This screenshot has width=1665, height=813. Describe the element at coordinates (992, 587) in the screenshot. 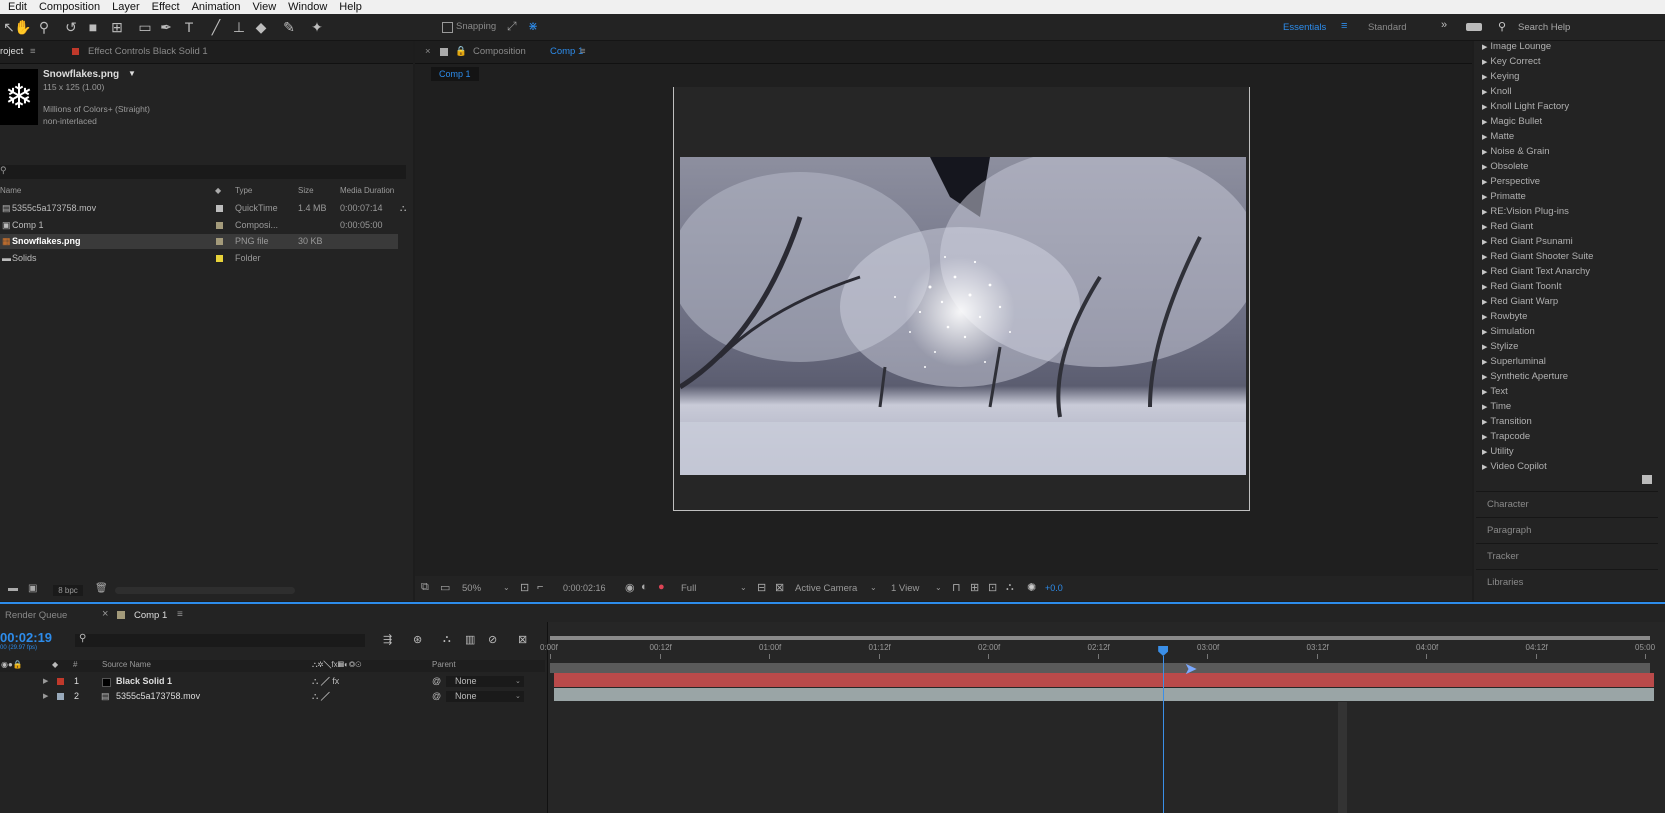

I see `timeline-icon: ⊡` at that location.